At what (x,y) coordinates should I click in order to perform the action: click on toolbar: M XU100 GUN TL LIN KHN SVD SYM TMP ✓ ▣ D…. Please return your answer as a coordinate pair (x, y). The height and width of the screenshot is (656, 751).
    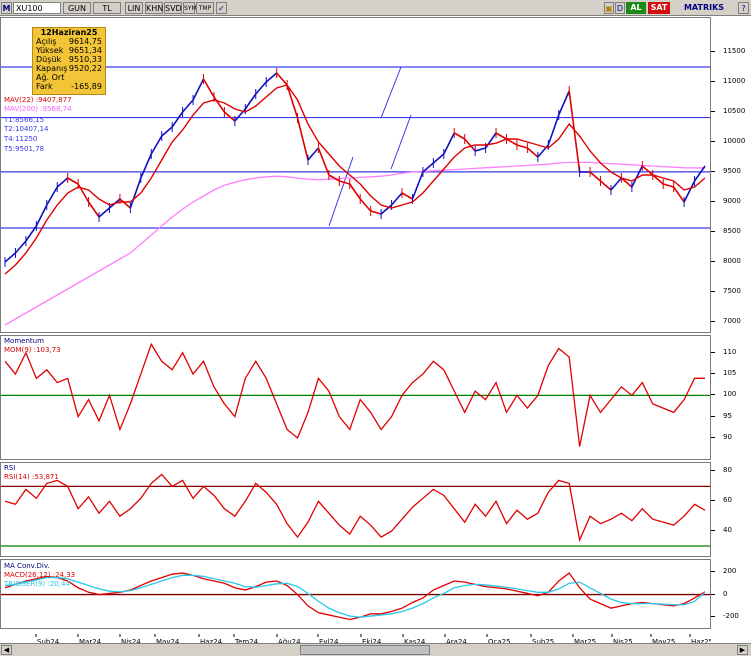
    Looking at the image, I should click on (375, 8).